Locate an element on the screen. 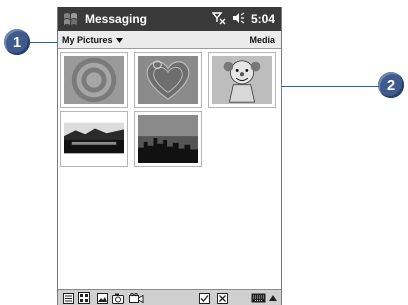 The image size is (408, 305). thumbnail-heart is located at coordinates (168, 80).